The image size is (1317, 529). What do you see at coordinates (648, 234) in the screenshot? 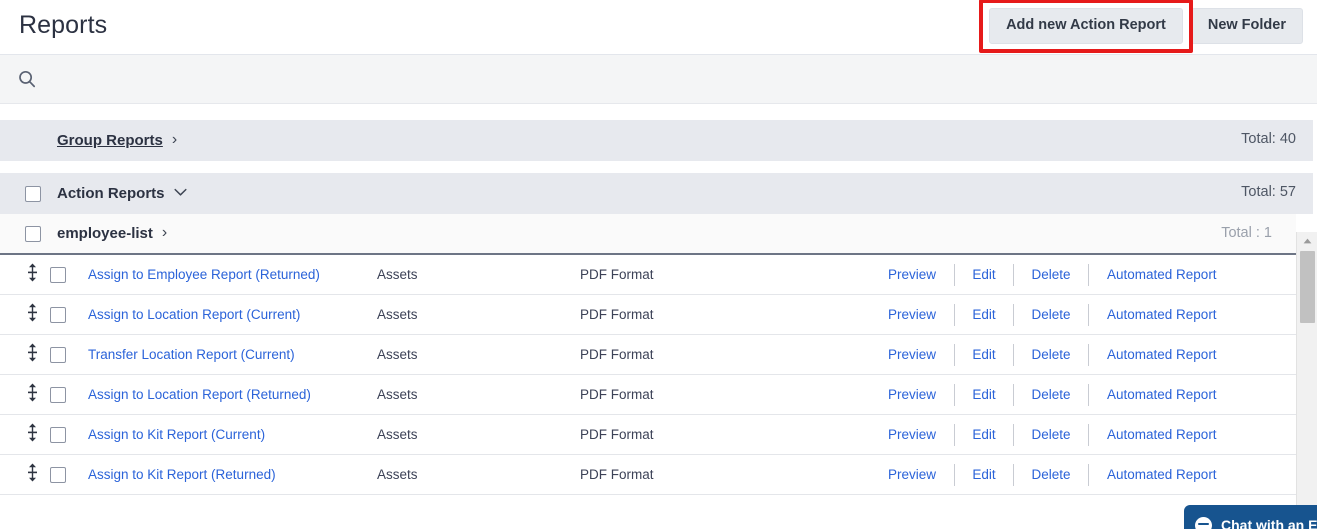
I see `folder-row-employee-list: employee-list › Total : 1` at bounding box center [648, 234].